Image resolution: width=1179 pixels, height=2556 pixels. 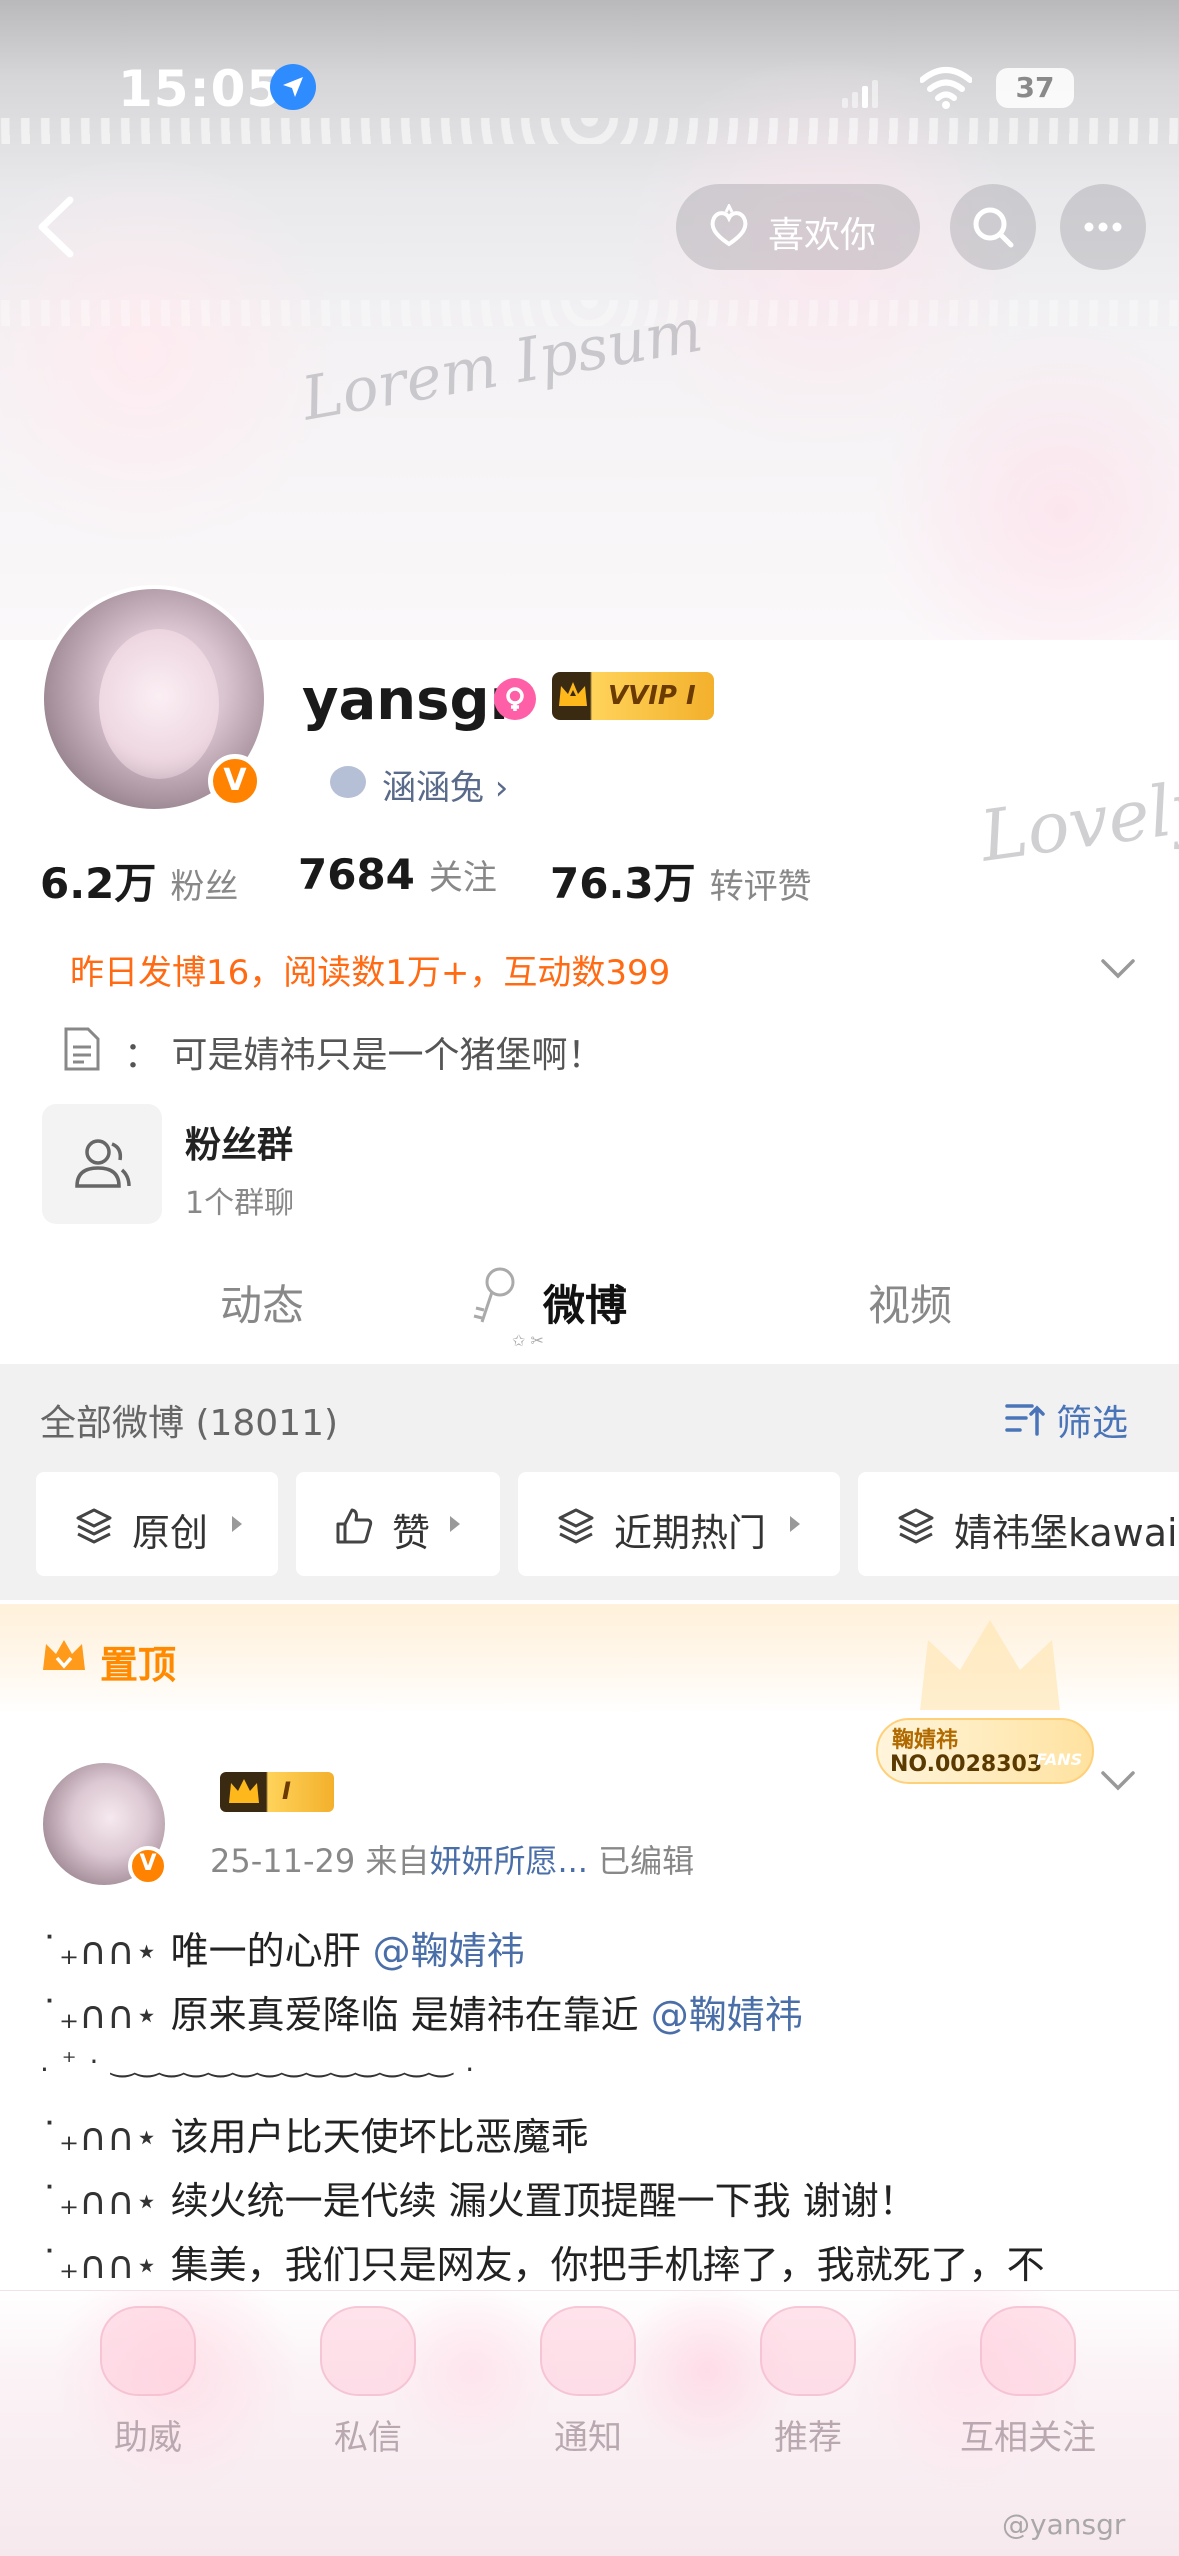 I want to click on all-weibo-count: 全部微博 (18011), so click(x=189, y=1420).